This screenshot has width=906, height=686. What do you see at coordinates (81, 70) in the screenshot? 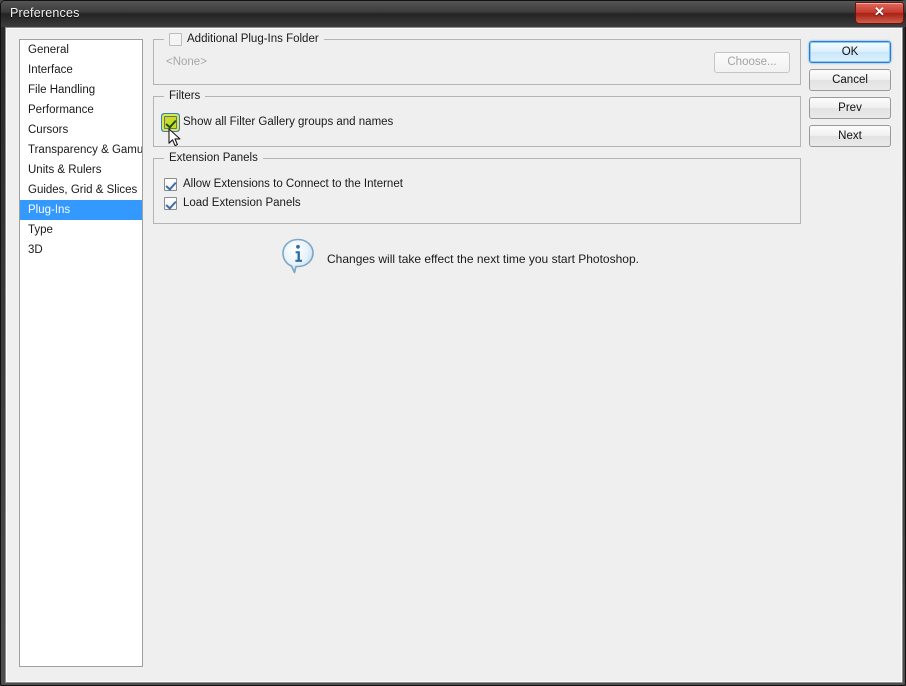
I see `sidebar-item-interface: Interface` at bounding box center [81, 70].